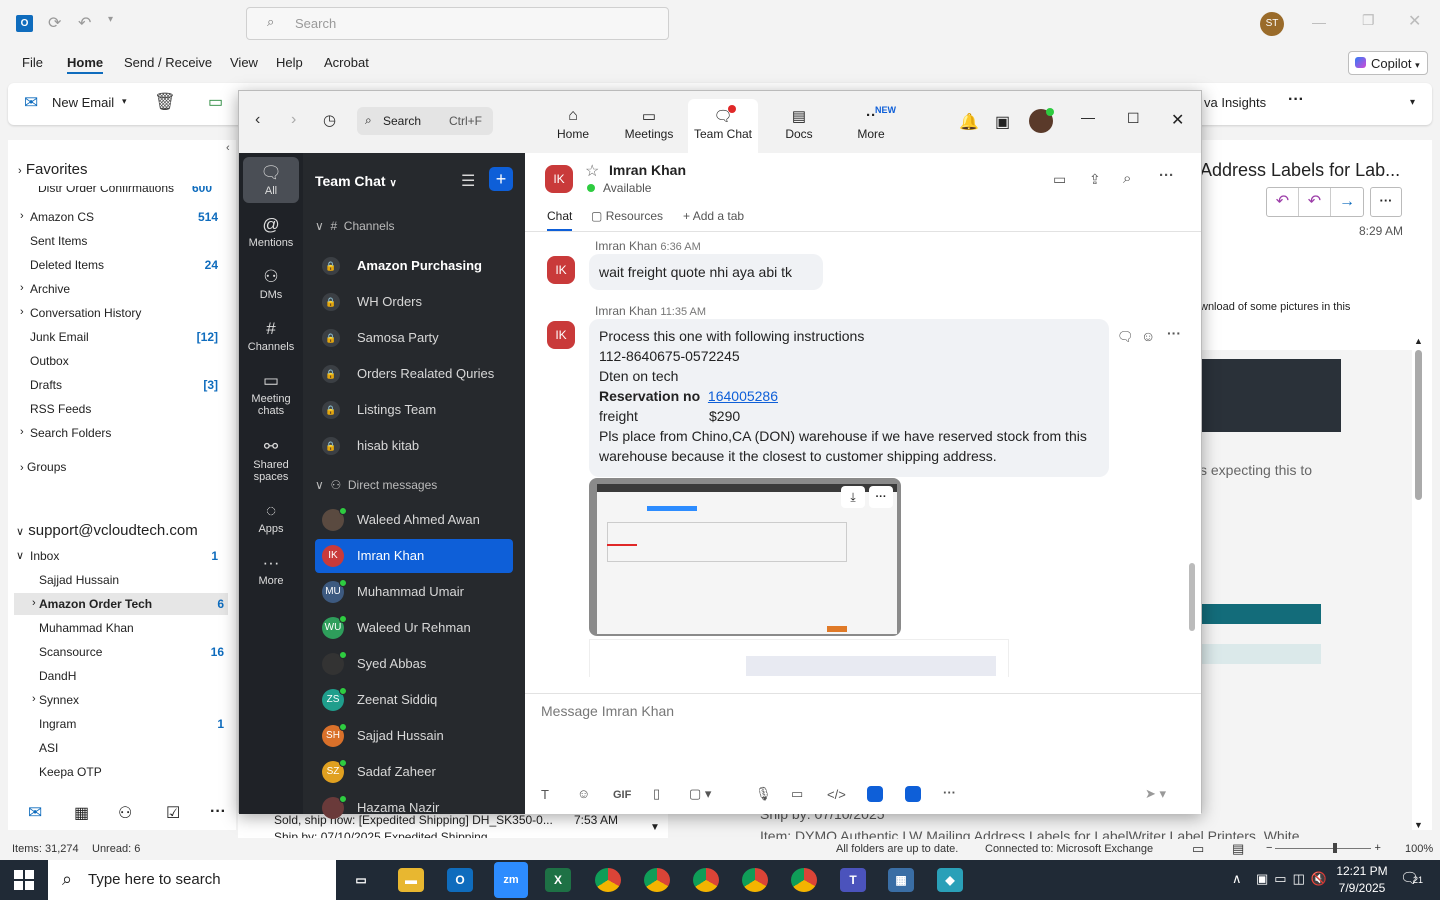  I want to click on channel-item: 🔒 WH Orders, so click(414, 302).